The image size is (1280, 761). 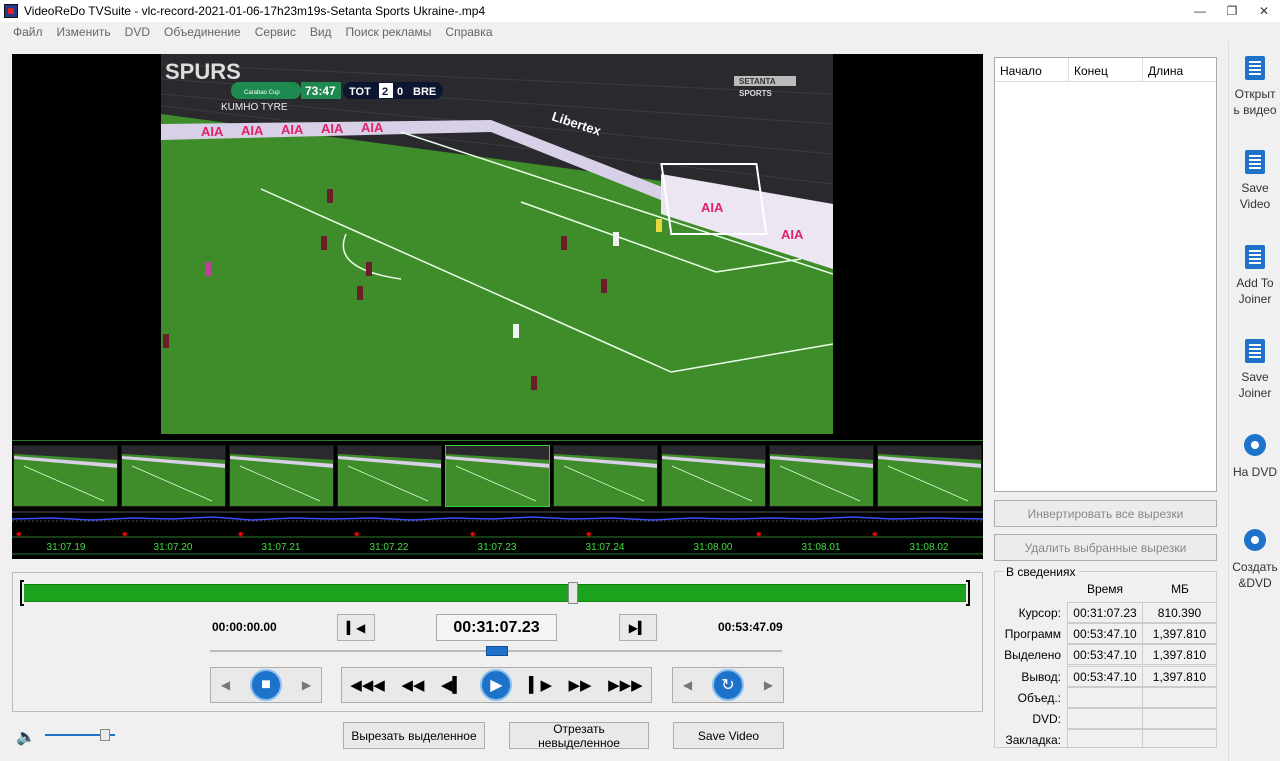 I want to click on to-dvd-button: На DVD, so click(x=1254, y=457).